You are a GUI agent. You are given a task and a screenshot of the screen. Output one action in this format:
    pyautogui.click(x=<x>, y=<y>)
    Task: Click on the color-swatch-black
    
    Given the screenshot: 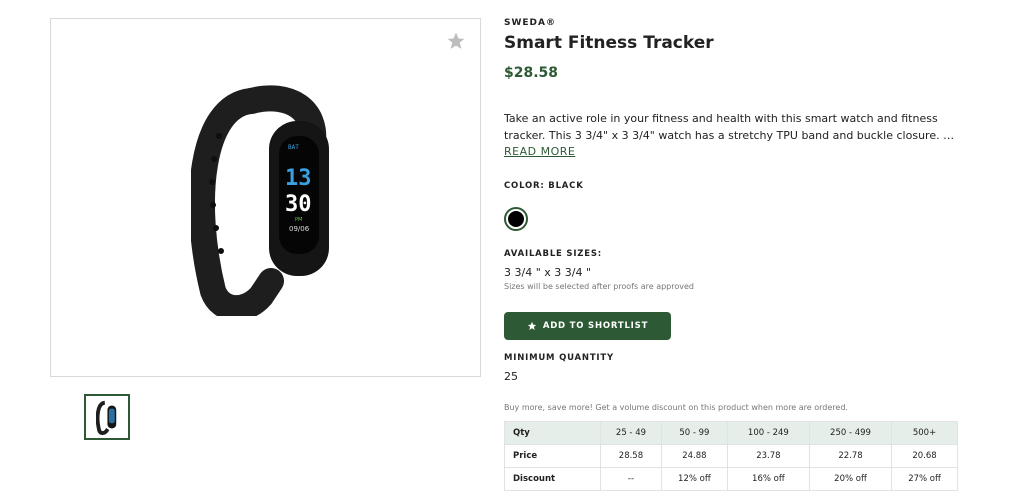 What is the action you would take?
    pyautogui.click(x=516, y=219)
    